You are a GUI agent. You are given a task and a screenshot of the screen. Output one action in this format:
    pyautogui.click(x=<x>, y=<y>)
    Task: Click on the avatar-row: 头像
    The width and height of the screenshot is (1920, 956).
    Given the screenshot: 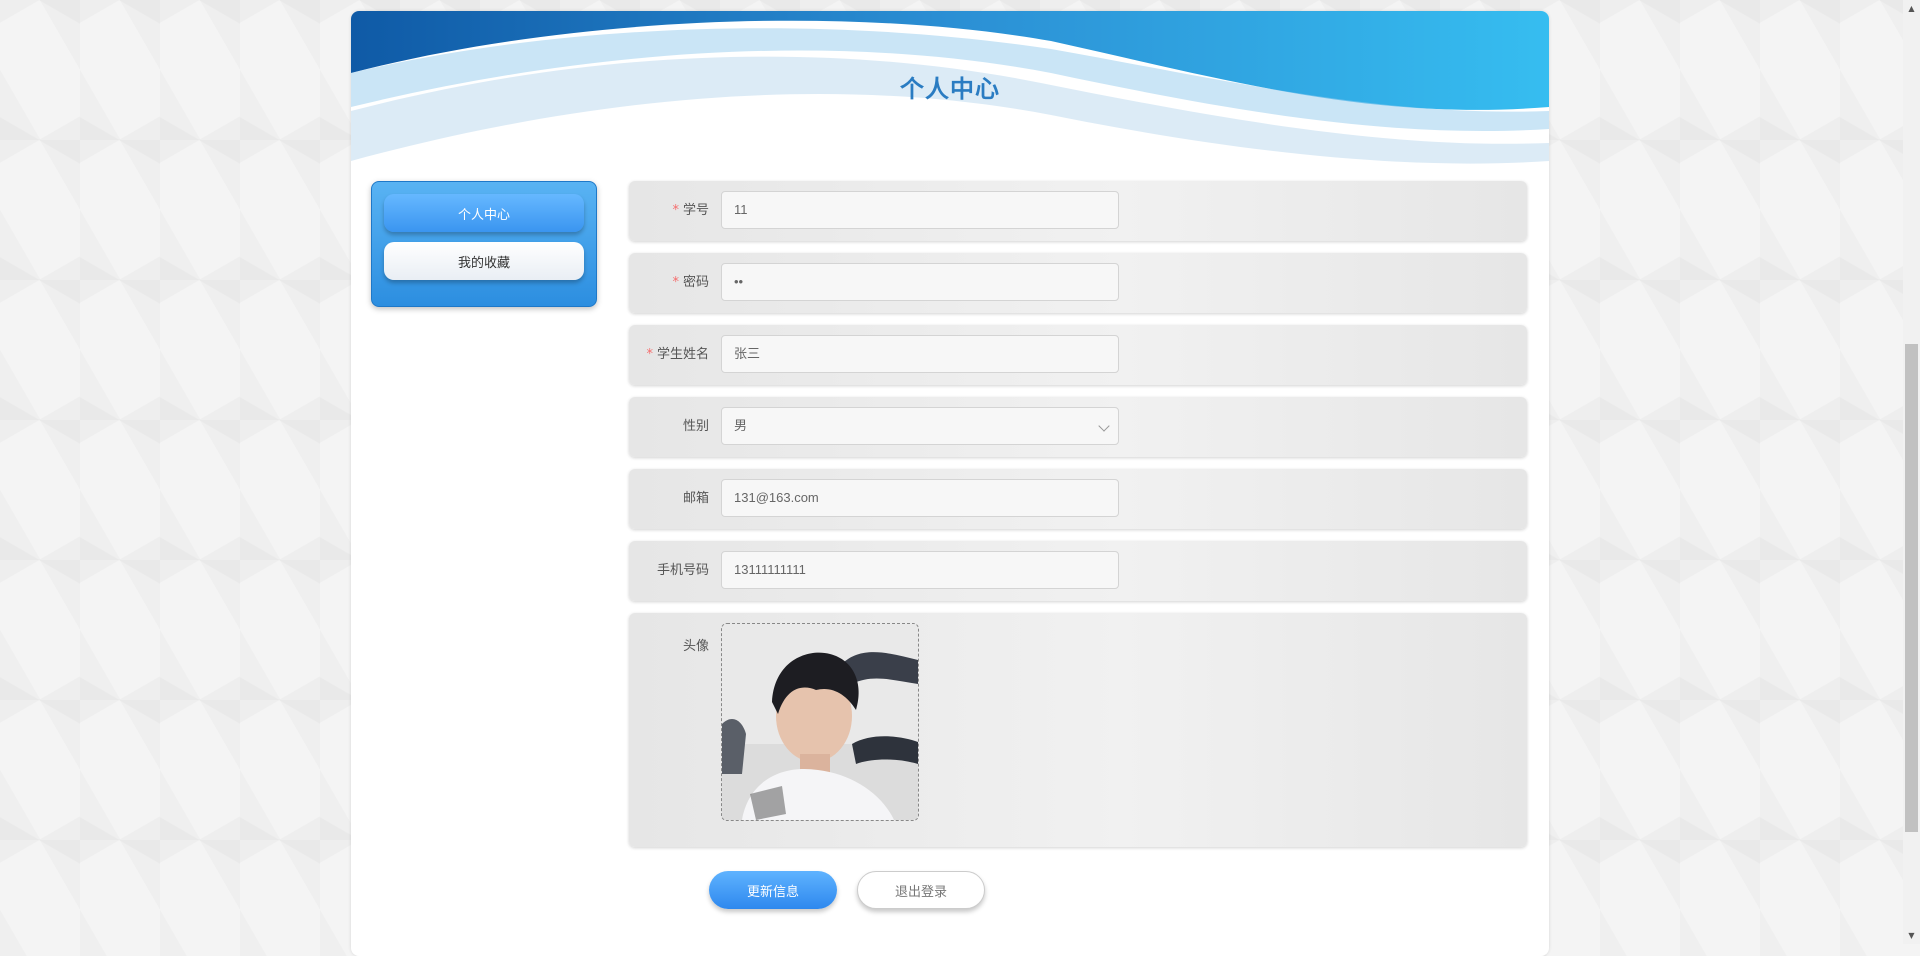 What is the action you would take?
    pyautogui.click(x=1078, y=730)
    